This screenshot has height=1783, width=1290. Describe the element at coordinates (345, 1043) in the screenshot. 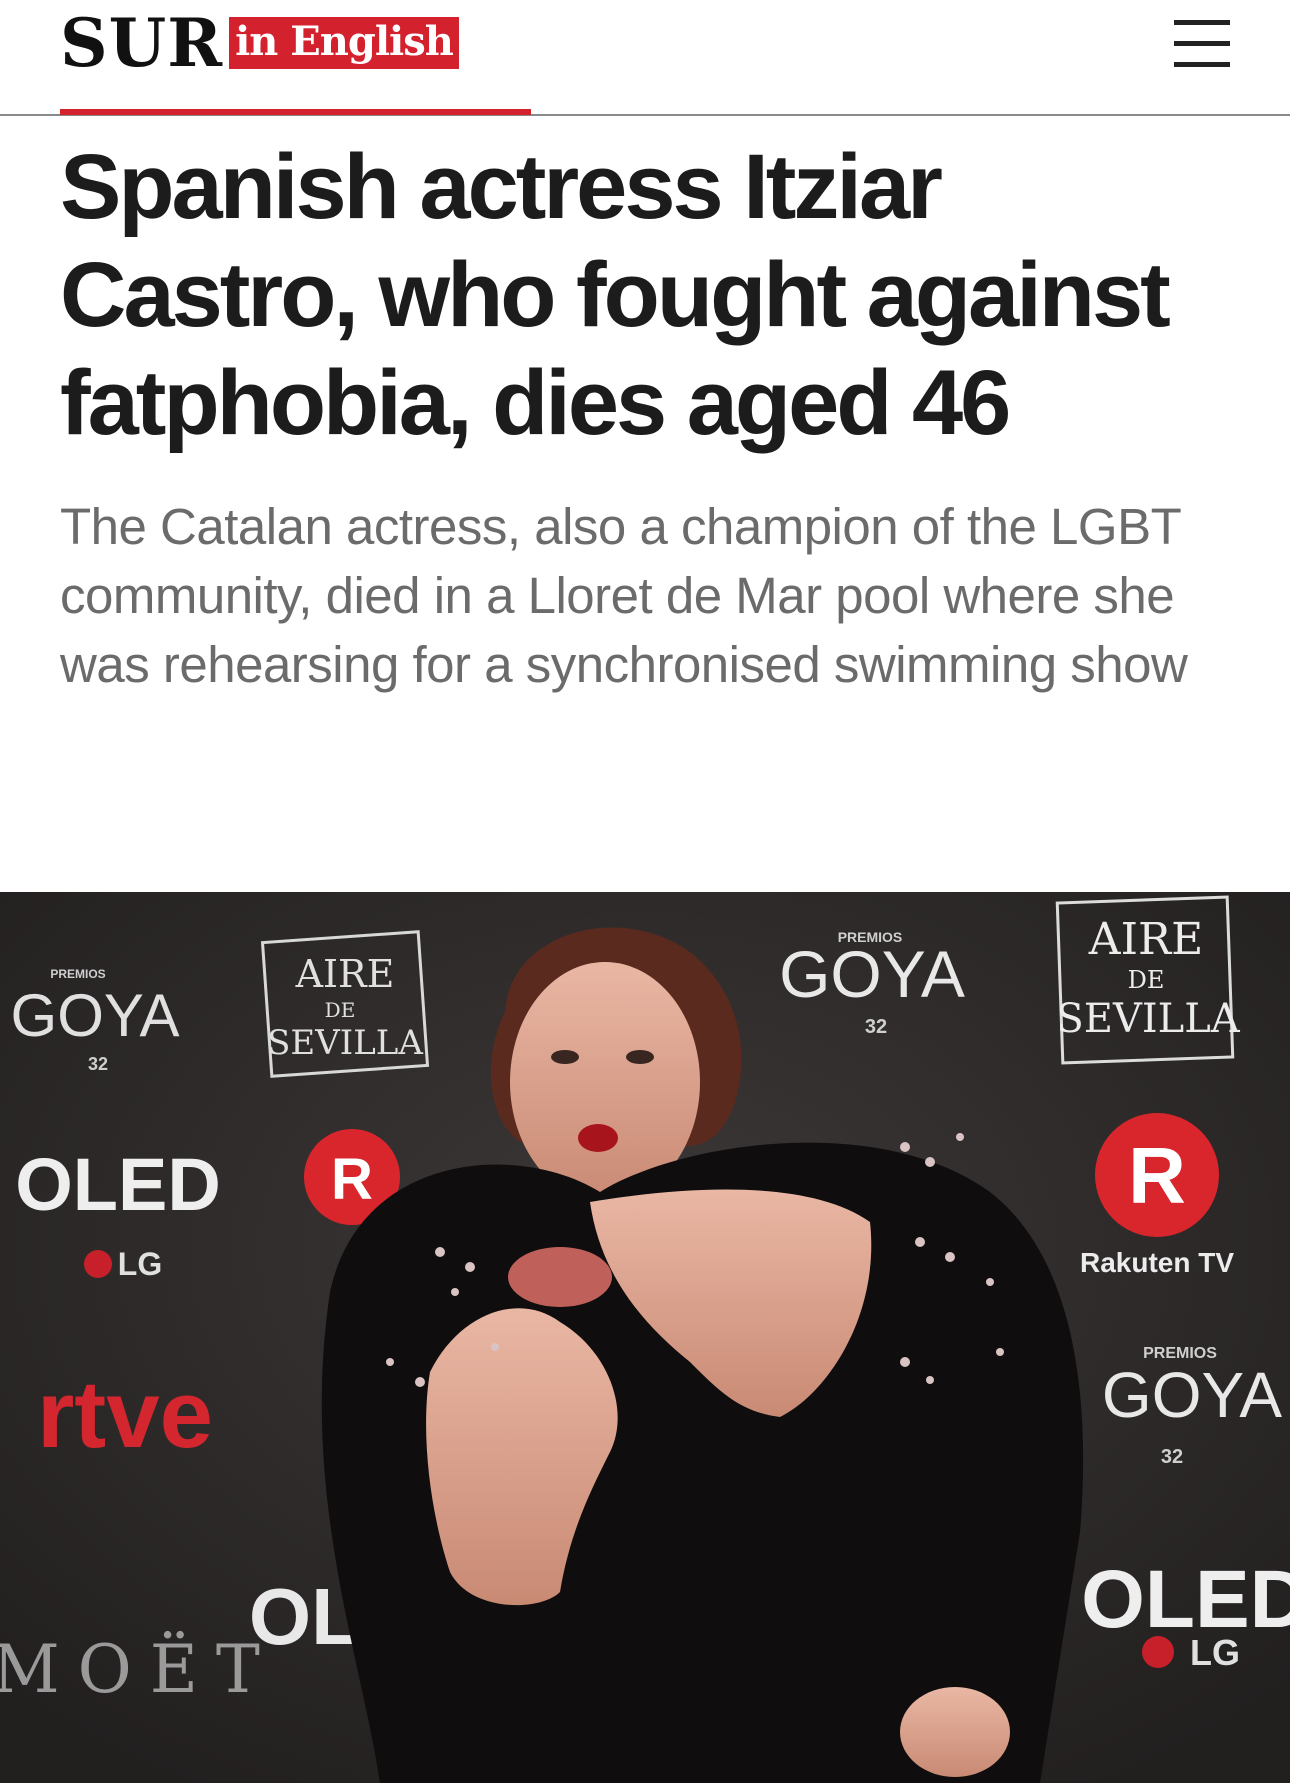

I see `sevilla-text: SEVILLA` at that location.